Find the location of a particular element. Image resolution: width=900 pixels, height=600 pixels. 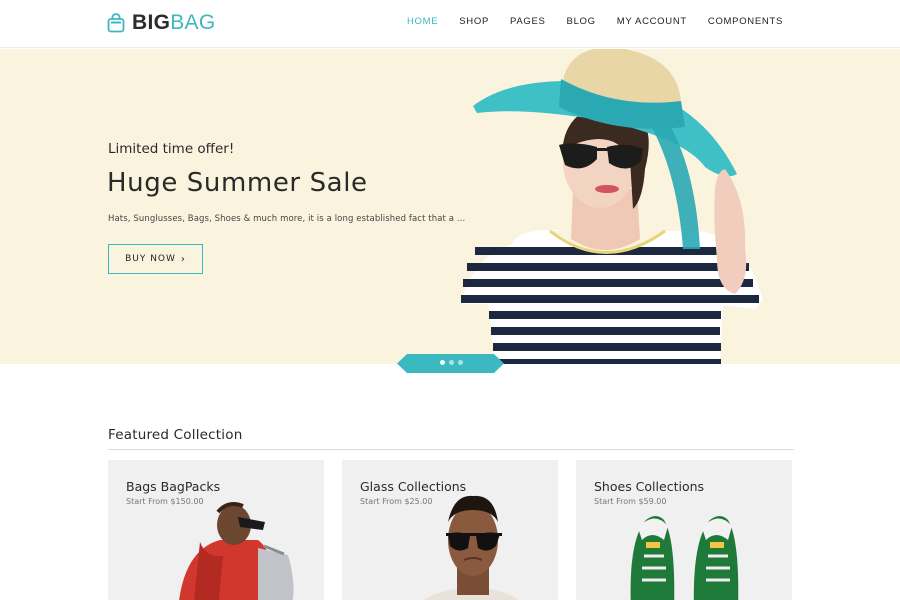

buy-now-label: BUY NOW is located at coordinates (150, 259).